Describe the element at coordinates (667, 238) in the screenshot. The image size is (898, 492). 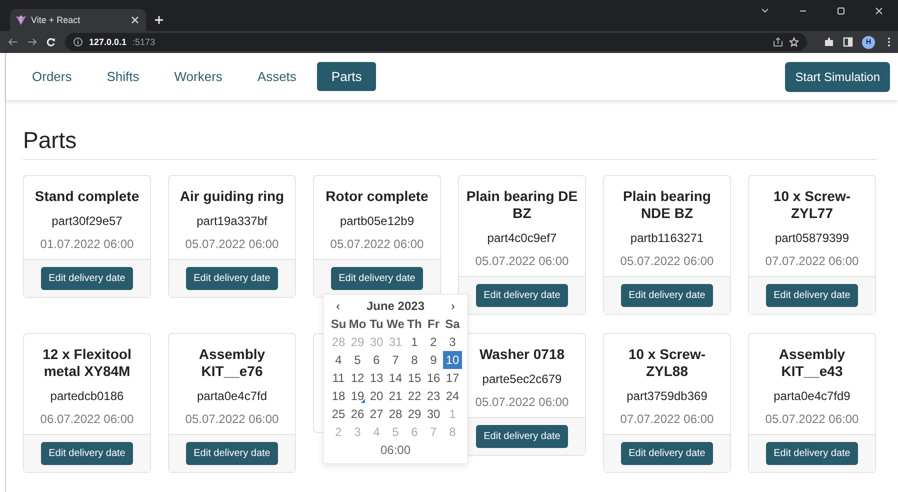
I see `part-id: partb1163271` at that location.